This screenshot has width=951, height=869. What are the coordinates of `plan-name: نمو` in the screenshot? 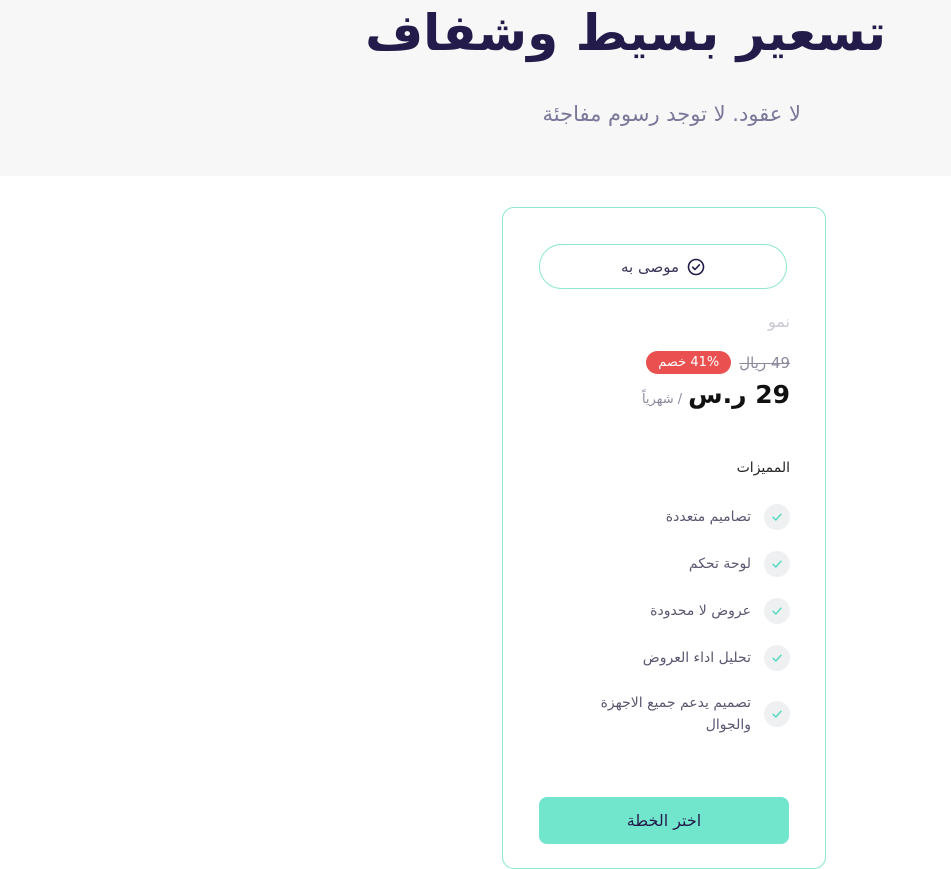 It's located at (779, 321).